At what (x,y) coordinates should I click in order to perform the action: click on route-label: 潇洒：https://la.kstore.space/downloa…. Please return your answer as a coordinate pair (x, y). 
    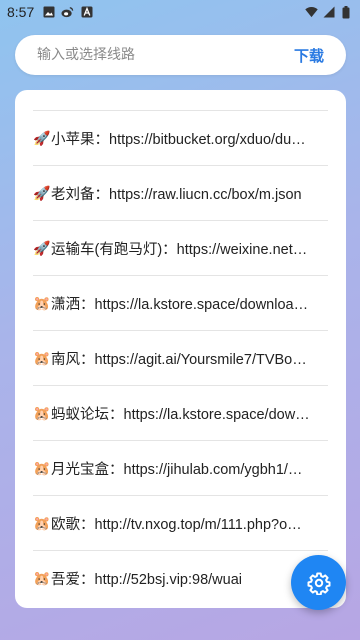
    Looking at the image, I should click on (180, 304).